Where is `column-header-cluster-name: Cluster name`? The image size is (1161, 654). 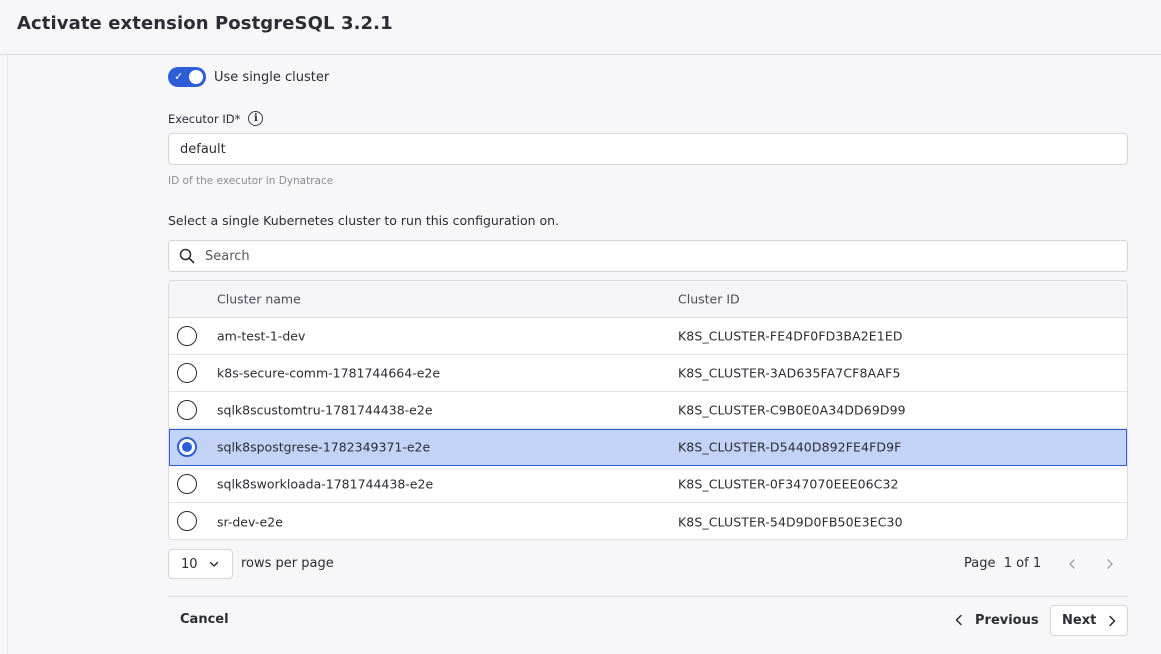 column-header-cluster-name: Cluster name is located at coordinates (259, 299).